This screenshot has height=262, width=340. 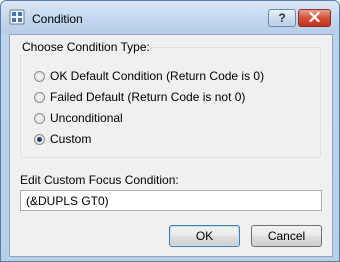 What do you see at coordinates (57, 19) in the screenshot?
I see `window-title: Condition` at bounding box center [57, 19].